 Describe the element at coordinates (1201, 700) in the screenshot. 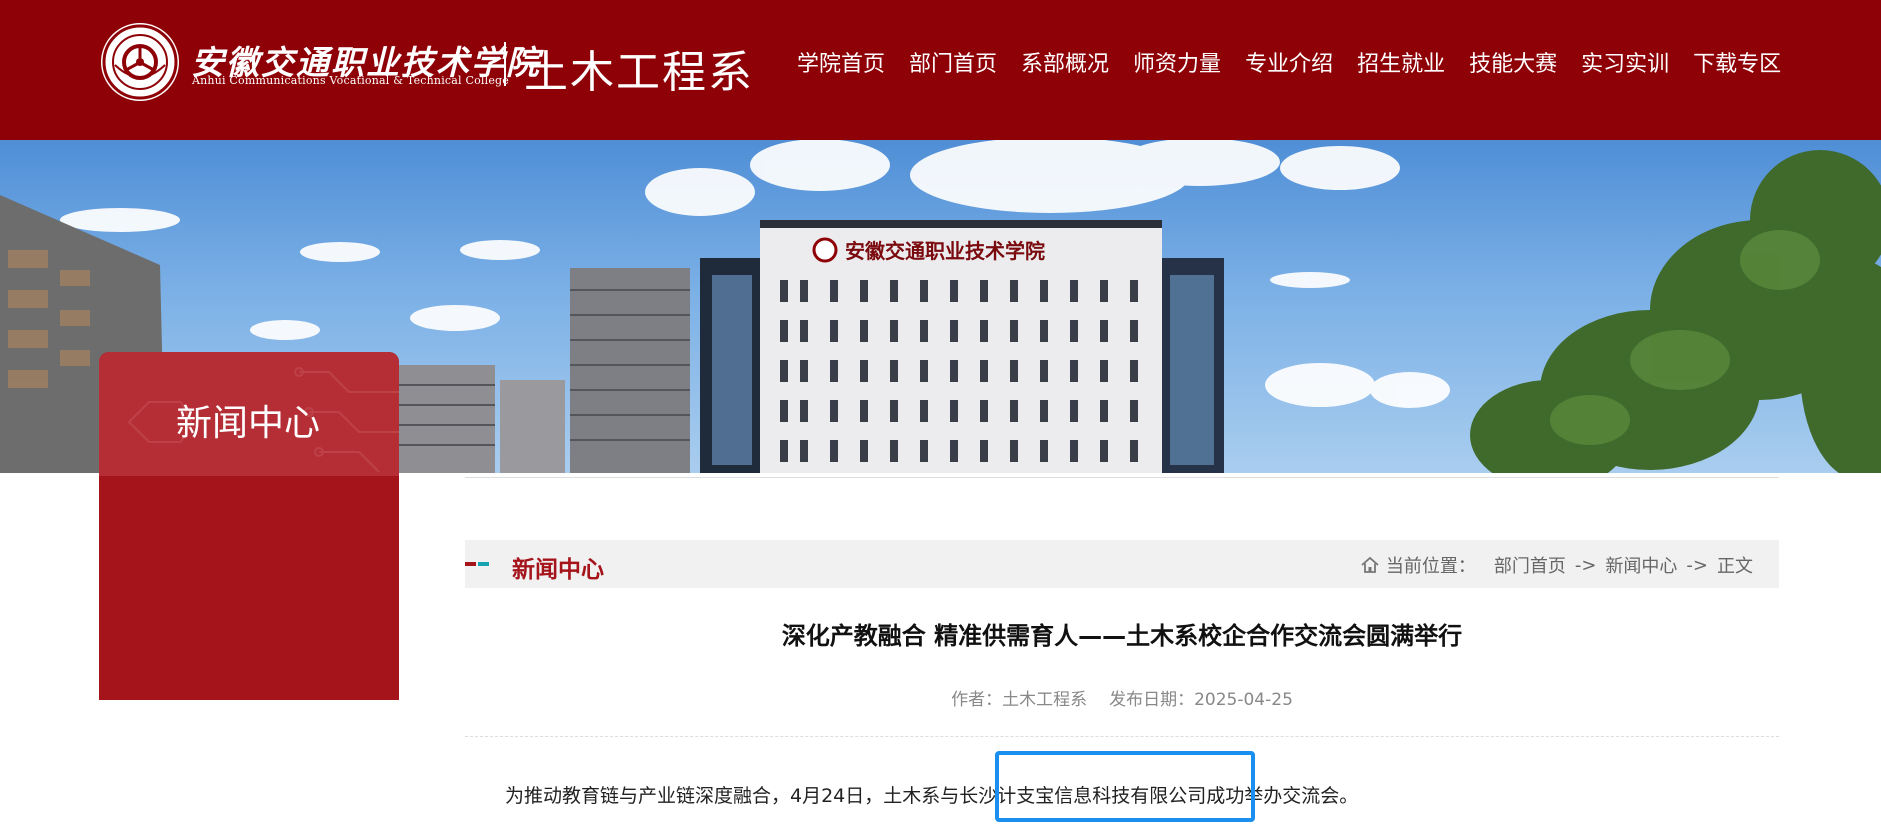

I see `article-date: 发布日期：2025-04-25` at that location.